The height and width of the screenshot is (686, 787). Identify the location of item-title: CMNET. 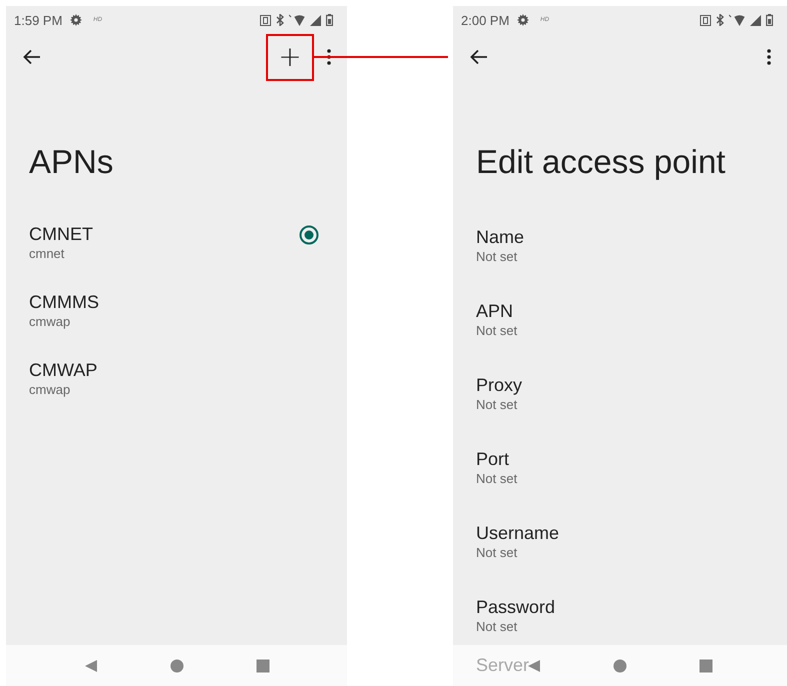
(61, 234).